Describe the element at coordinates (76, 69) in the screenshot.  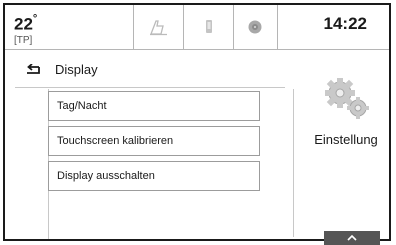
I see `page-title: Display` at that location.